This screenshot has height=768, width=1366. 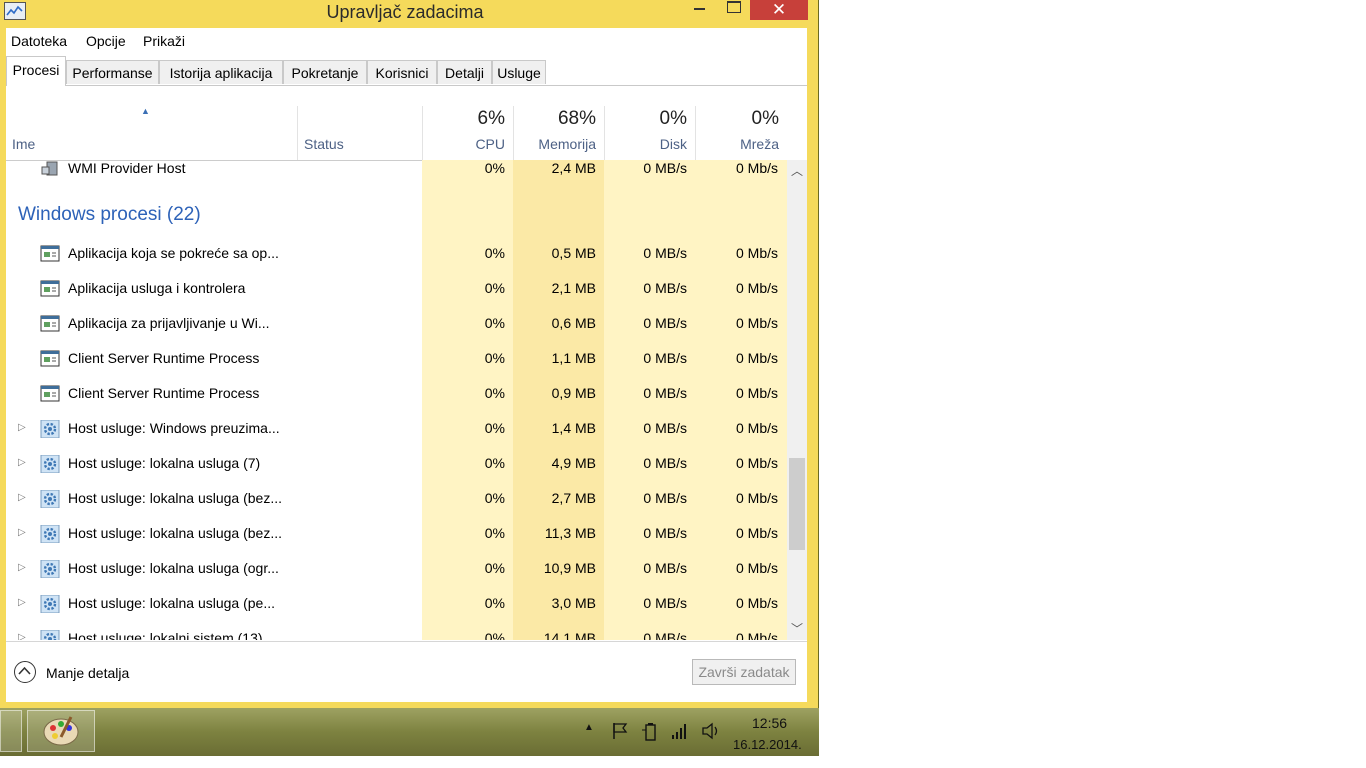 I want to click on maximize-button, so click(x=734, y=10).